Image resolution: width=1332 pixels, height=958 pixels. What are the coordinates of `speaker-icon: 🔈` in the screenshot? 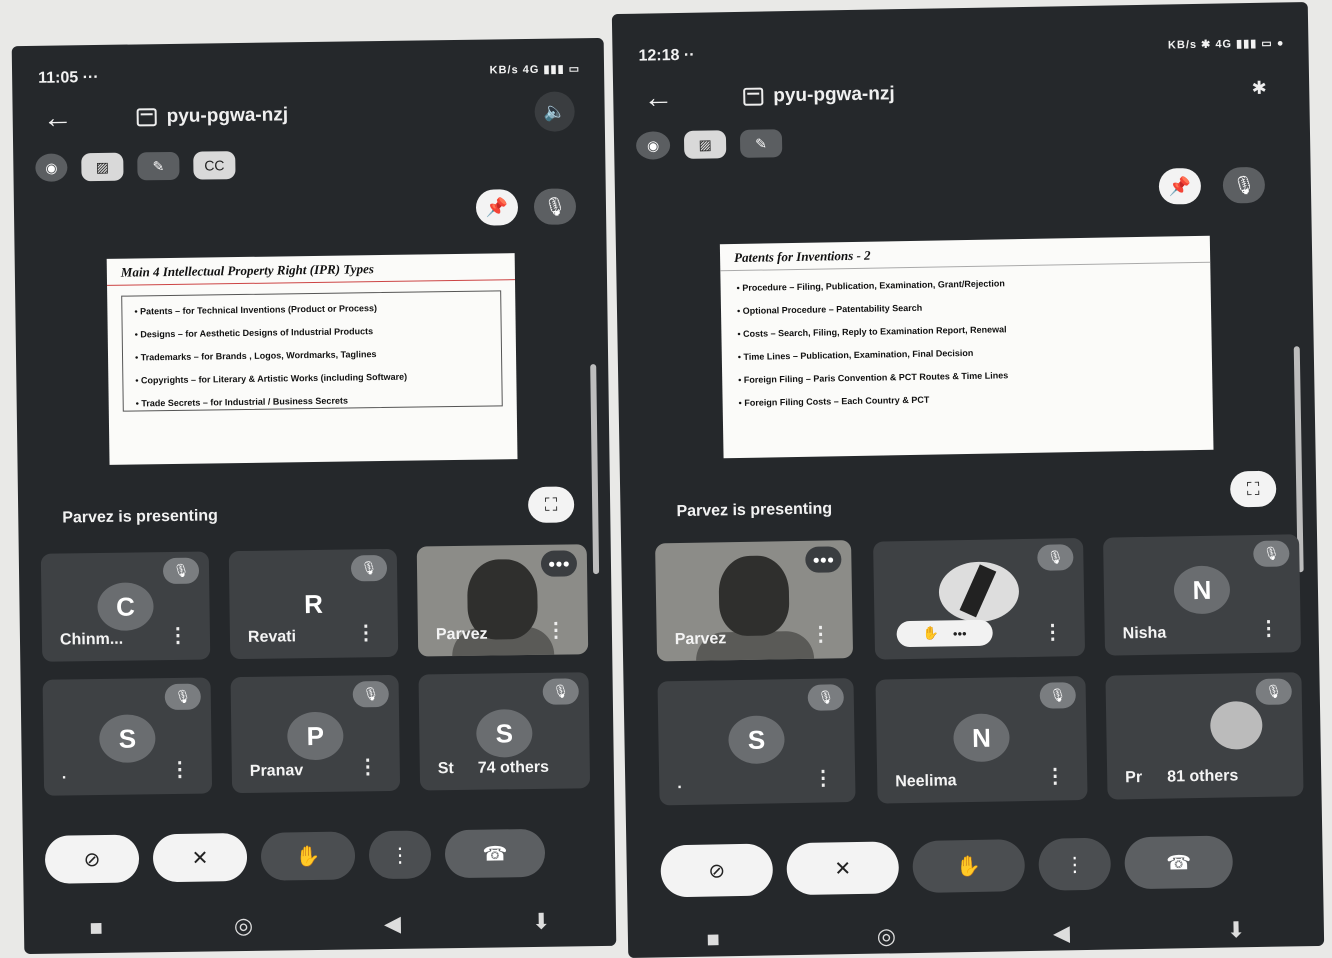 It's located at (554, 111).